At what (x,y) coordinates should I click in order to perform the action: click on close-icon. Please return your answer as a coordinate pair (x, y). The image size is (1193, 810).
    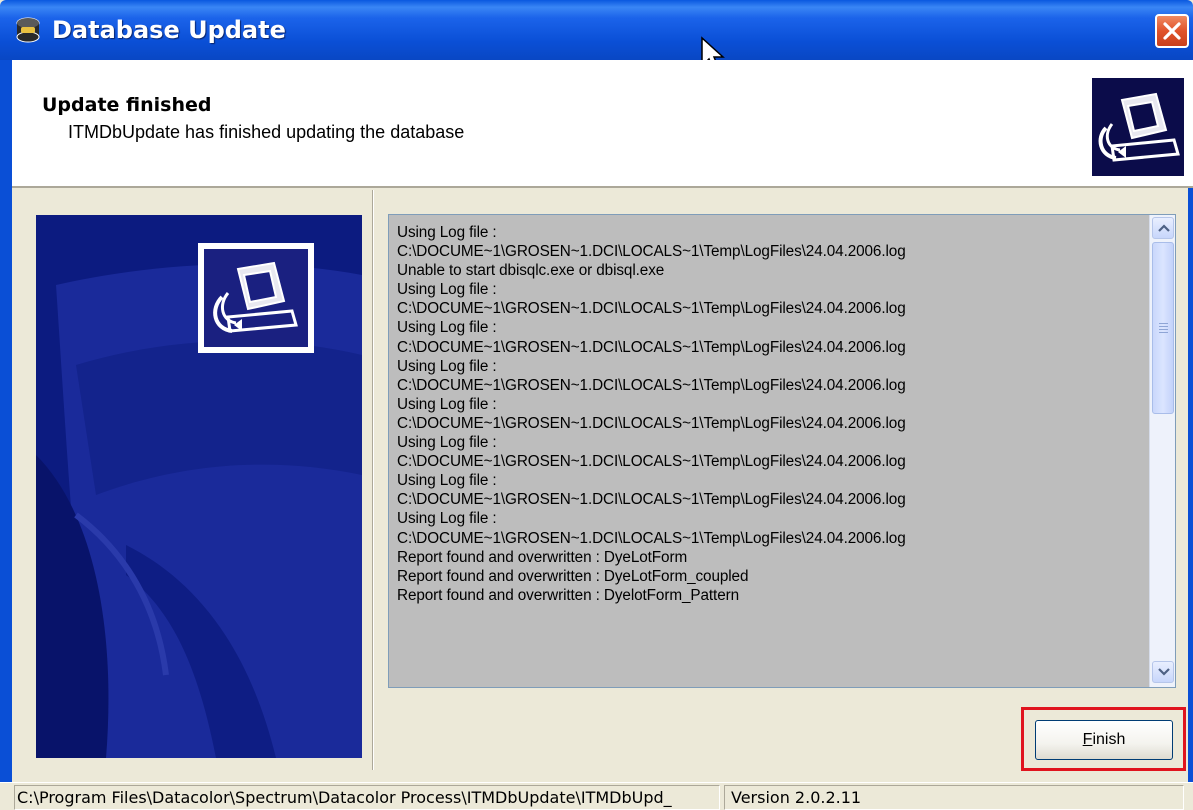
    Looking at the image, I should click on (1172, 31).